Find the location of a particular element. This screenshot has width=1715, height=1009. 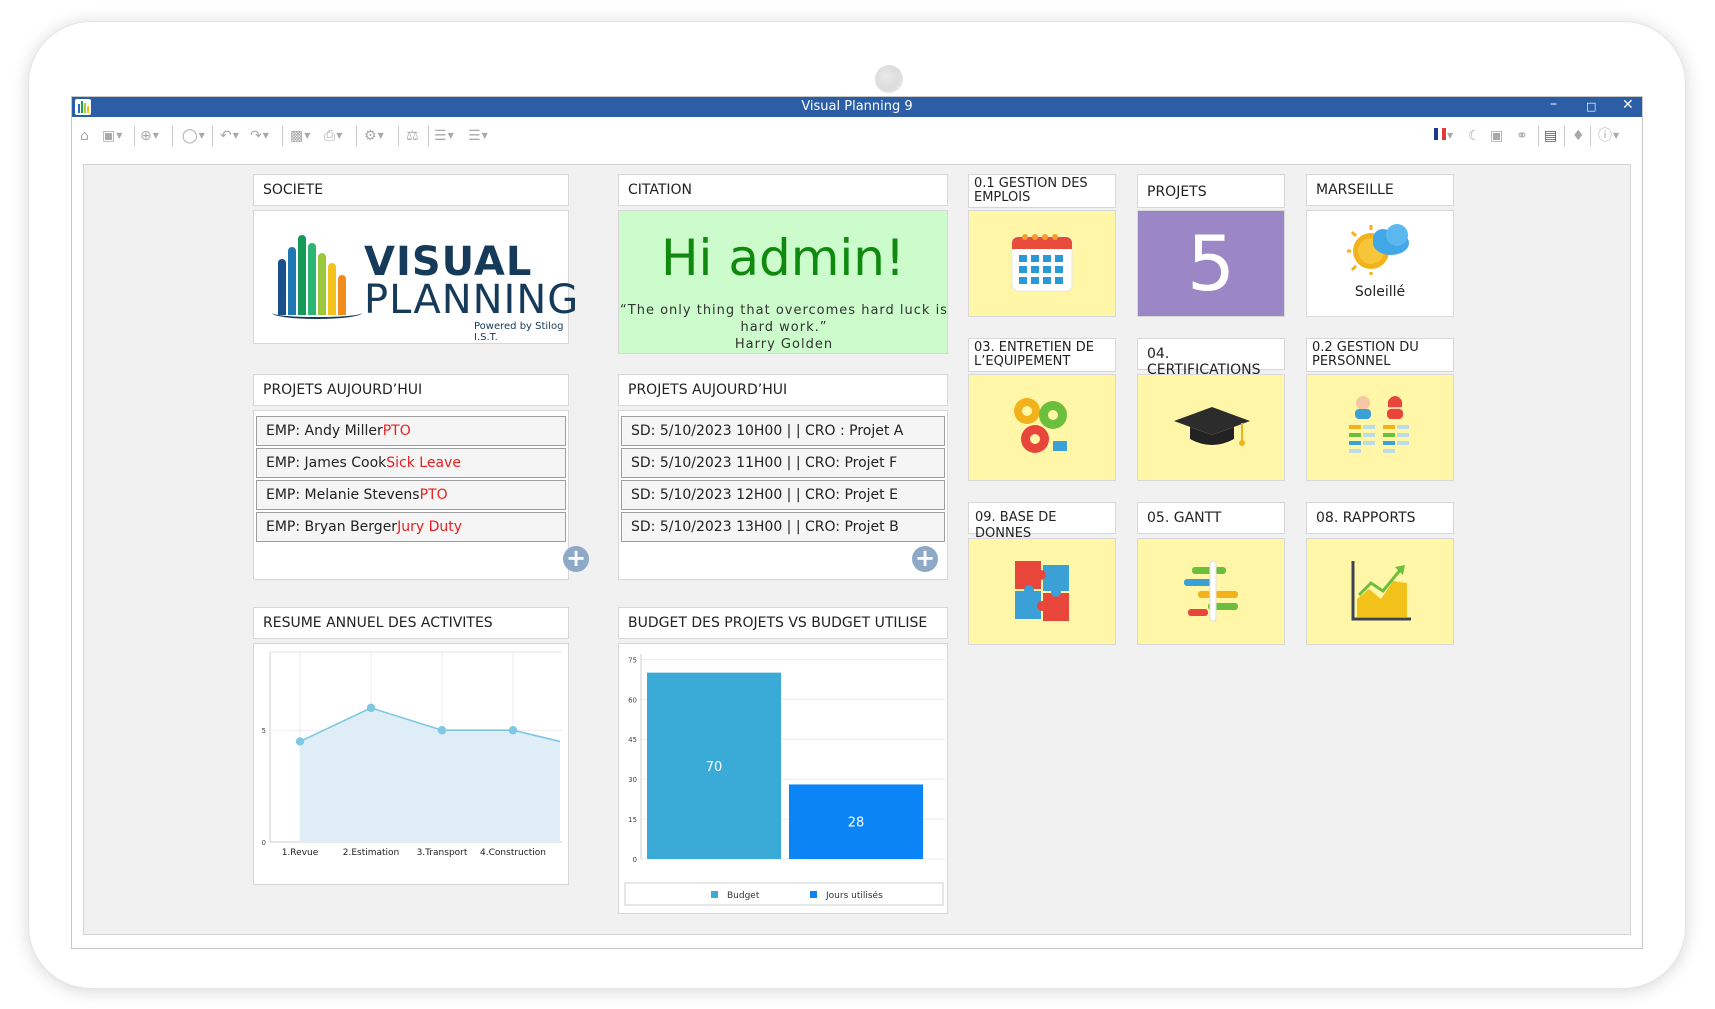

tile-rapports is located at coordinates (1380, 591).